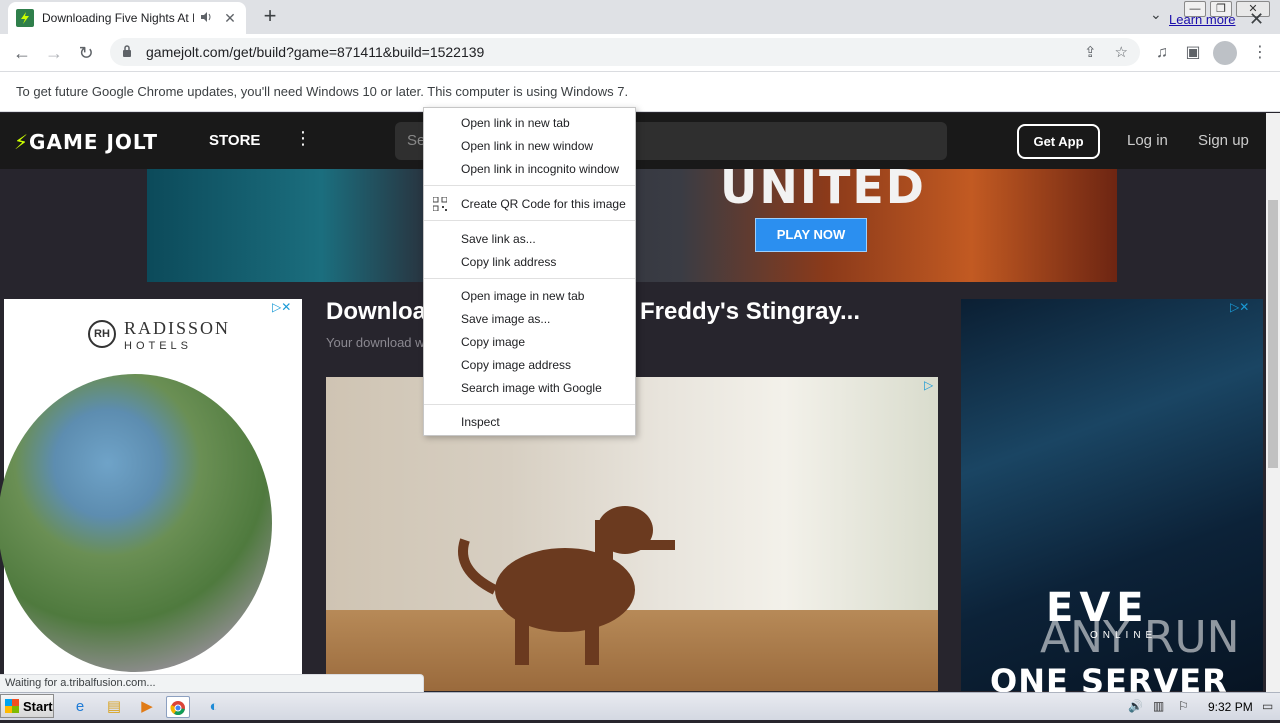 The width and height of the screenshot is (1280, 723). I want to click on city-photo, so click(136, 523).